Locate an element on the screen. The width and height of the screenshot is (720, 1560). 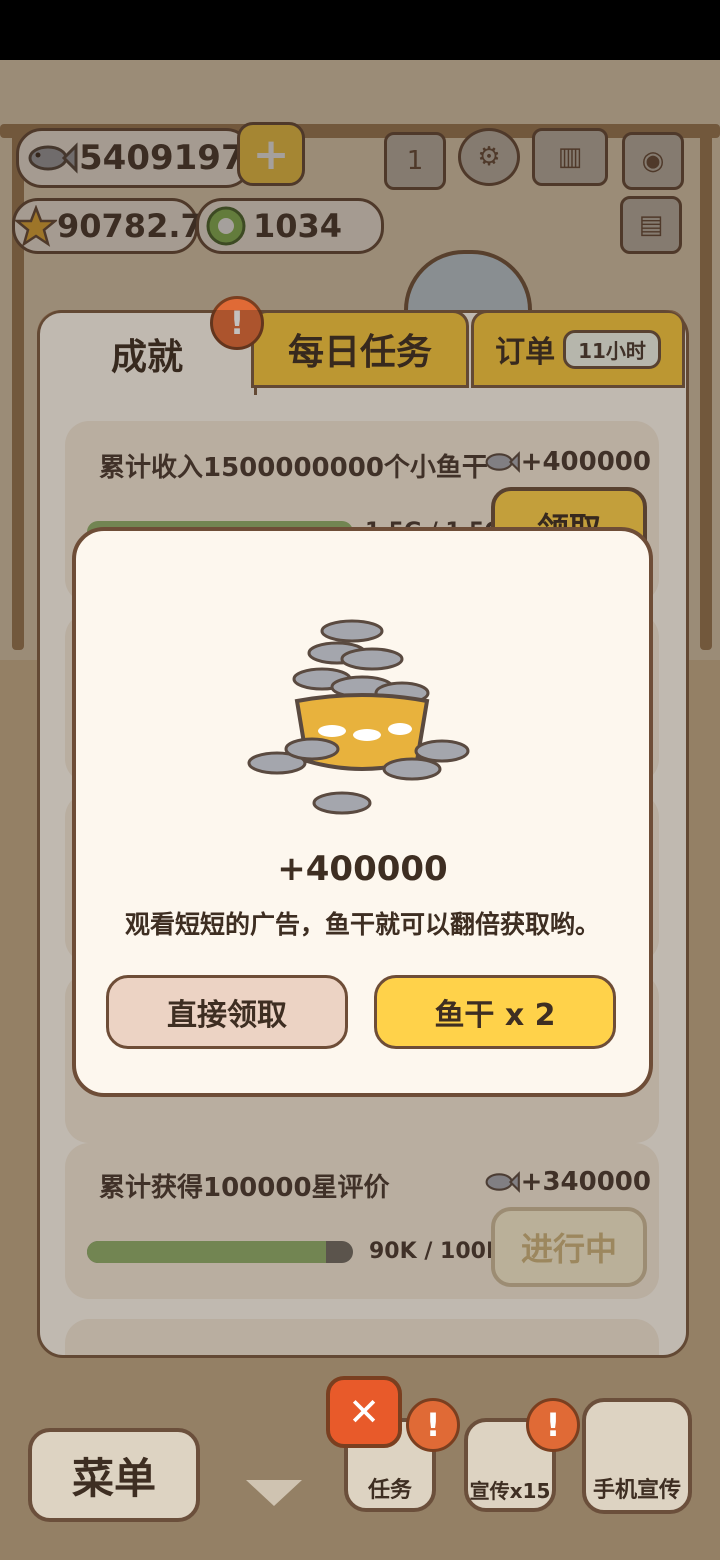
close-button: ✕ is located at coordinates (364, 1412).